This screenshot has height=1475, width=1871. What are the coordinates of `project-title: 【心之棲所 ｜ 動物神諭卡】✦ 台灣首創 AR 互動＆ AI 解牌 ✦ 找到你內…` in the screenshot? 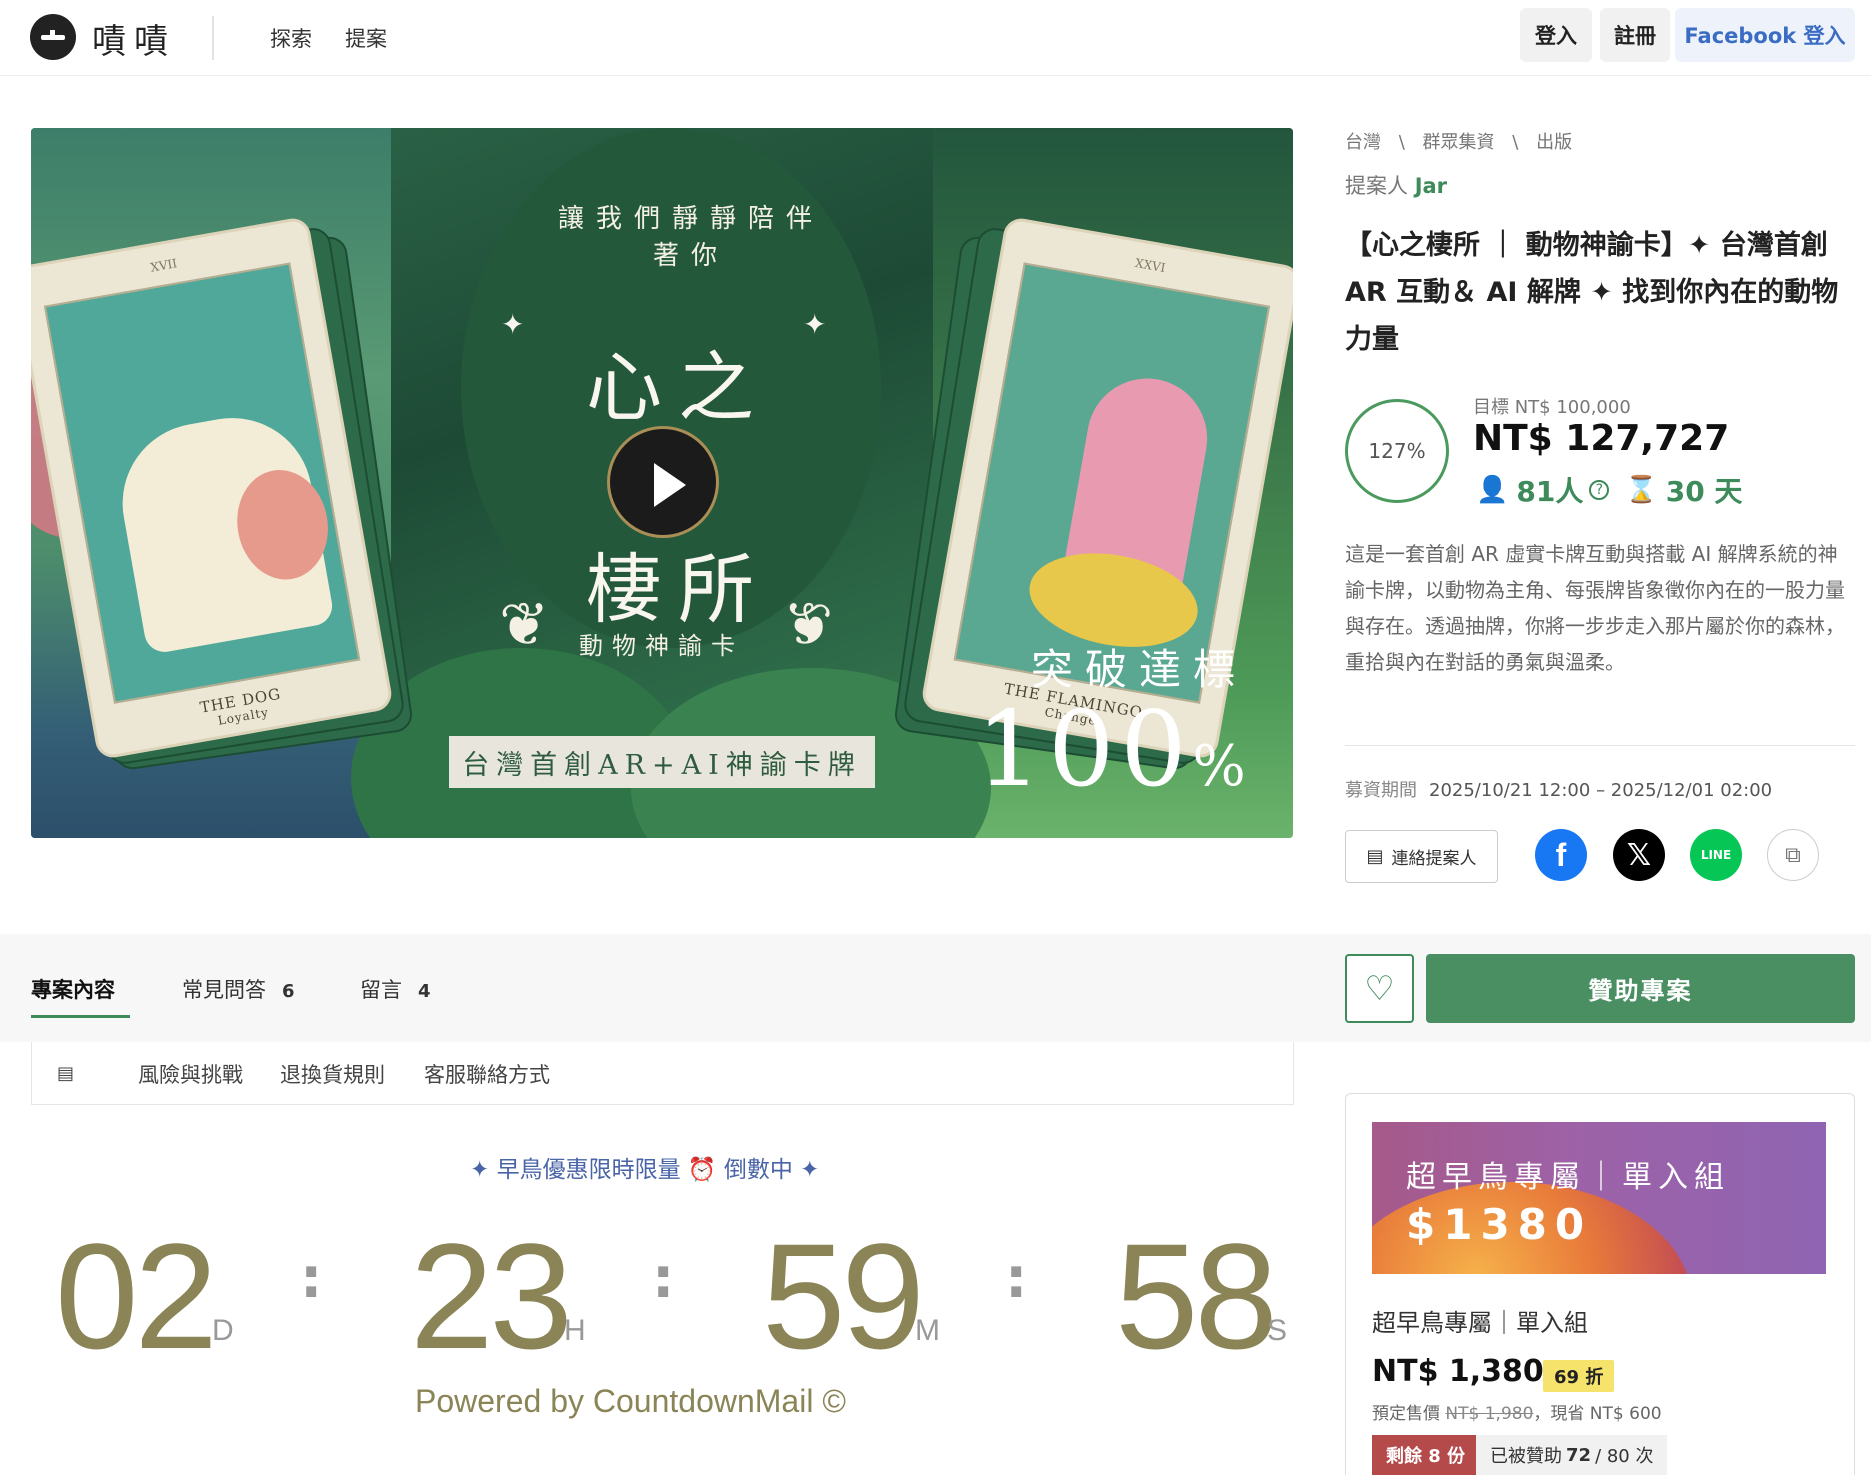 It's located at (1592, 292).